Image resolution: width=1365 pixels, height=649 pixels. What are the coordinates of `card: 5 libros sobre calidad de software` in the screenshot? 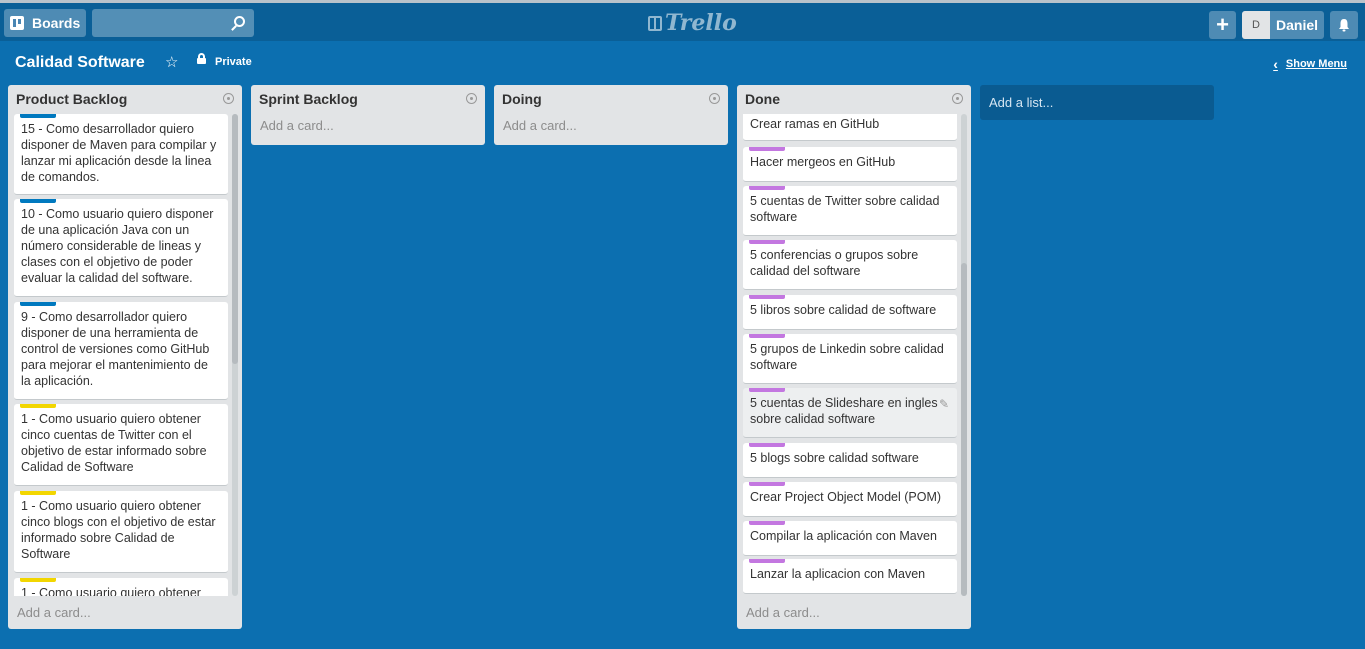 It's located at (850, 312).